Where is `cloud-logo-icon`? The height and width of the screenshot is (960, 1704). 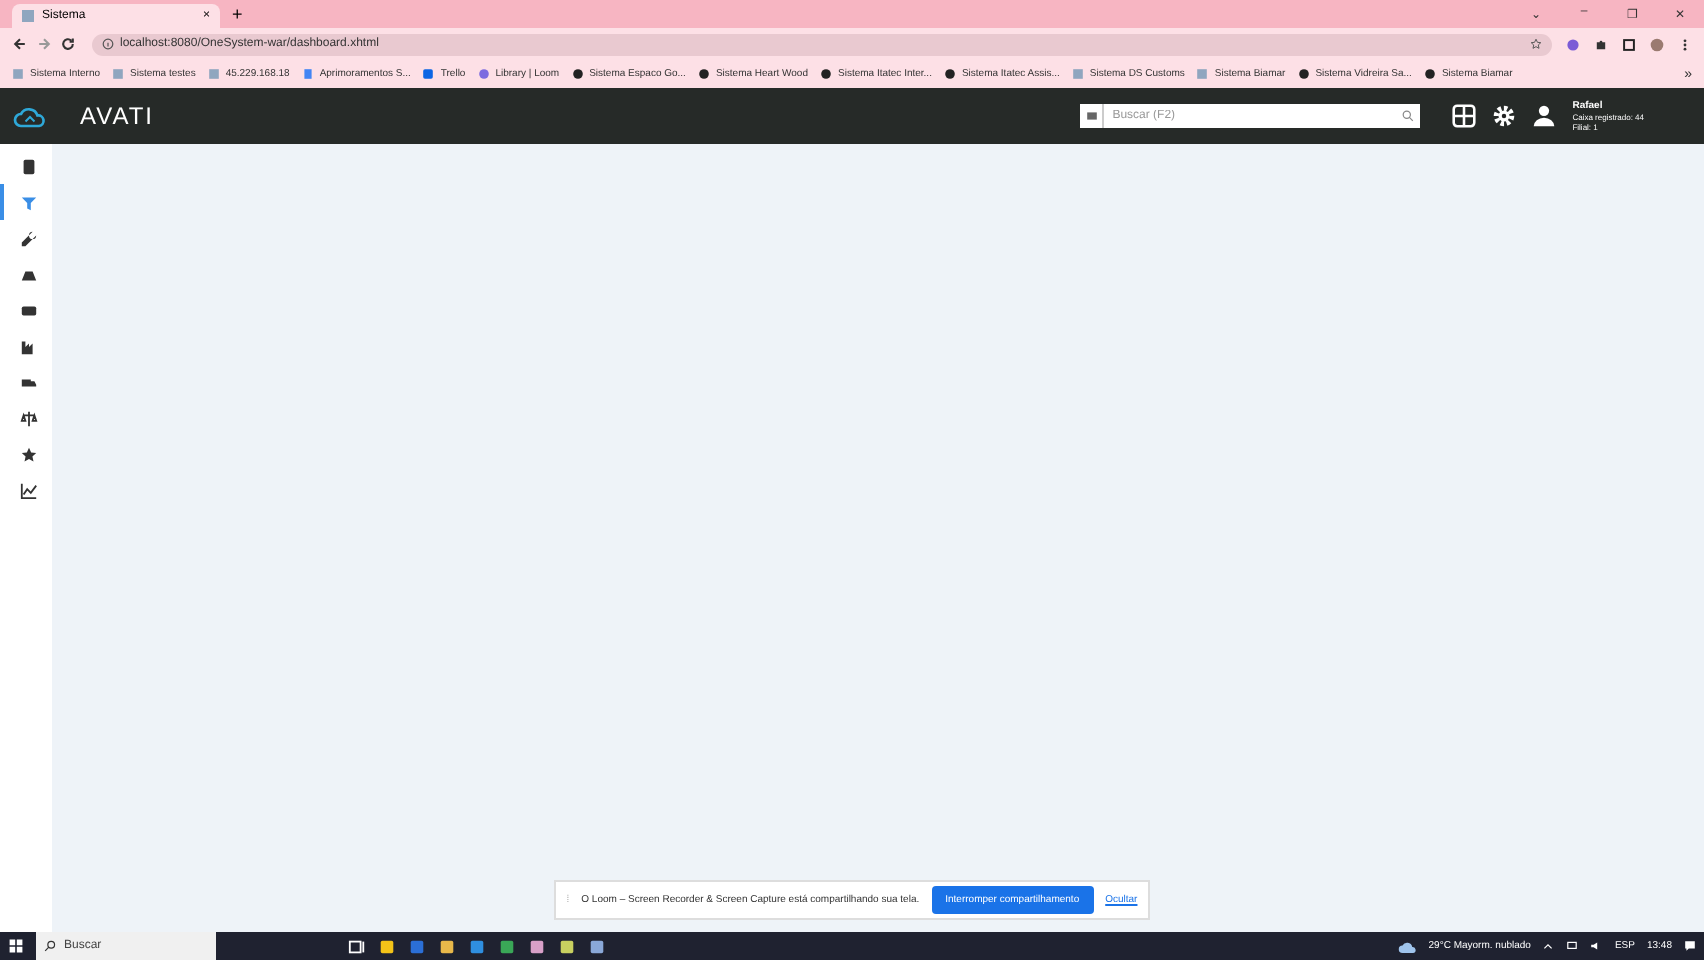
cloud-logo-icon is located at coordinates (30, 116).